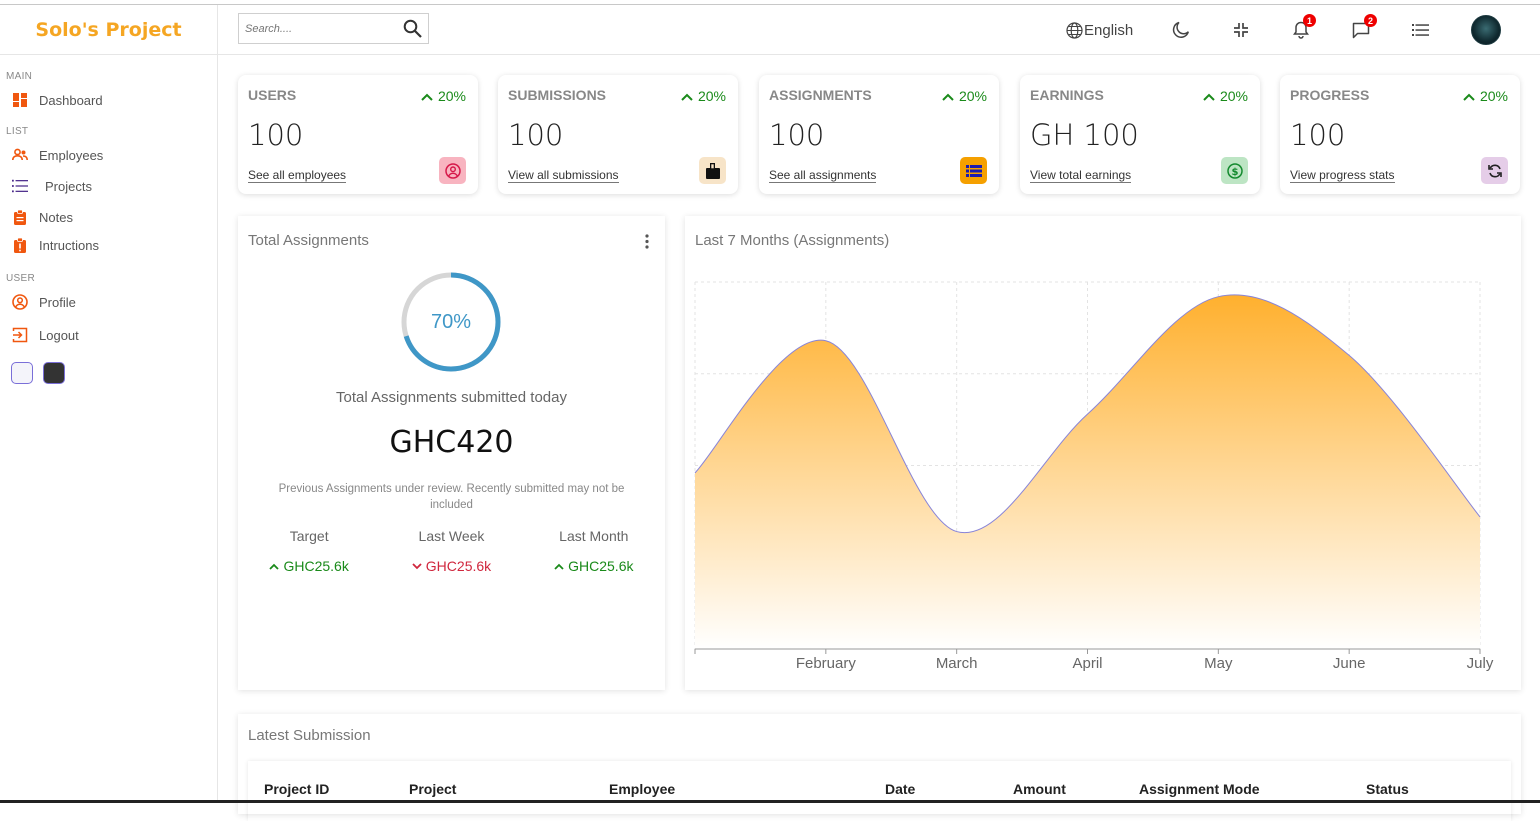  I want to click on card-link: See all employees, so click(297, 175).